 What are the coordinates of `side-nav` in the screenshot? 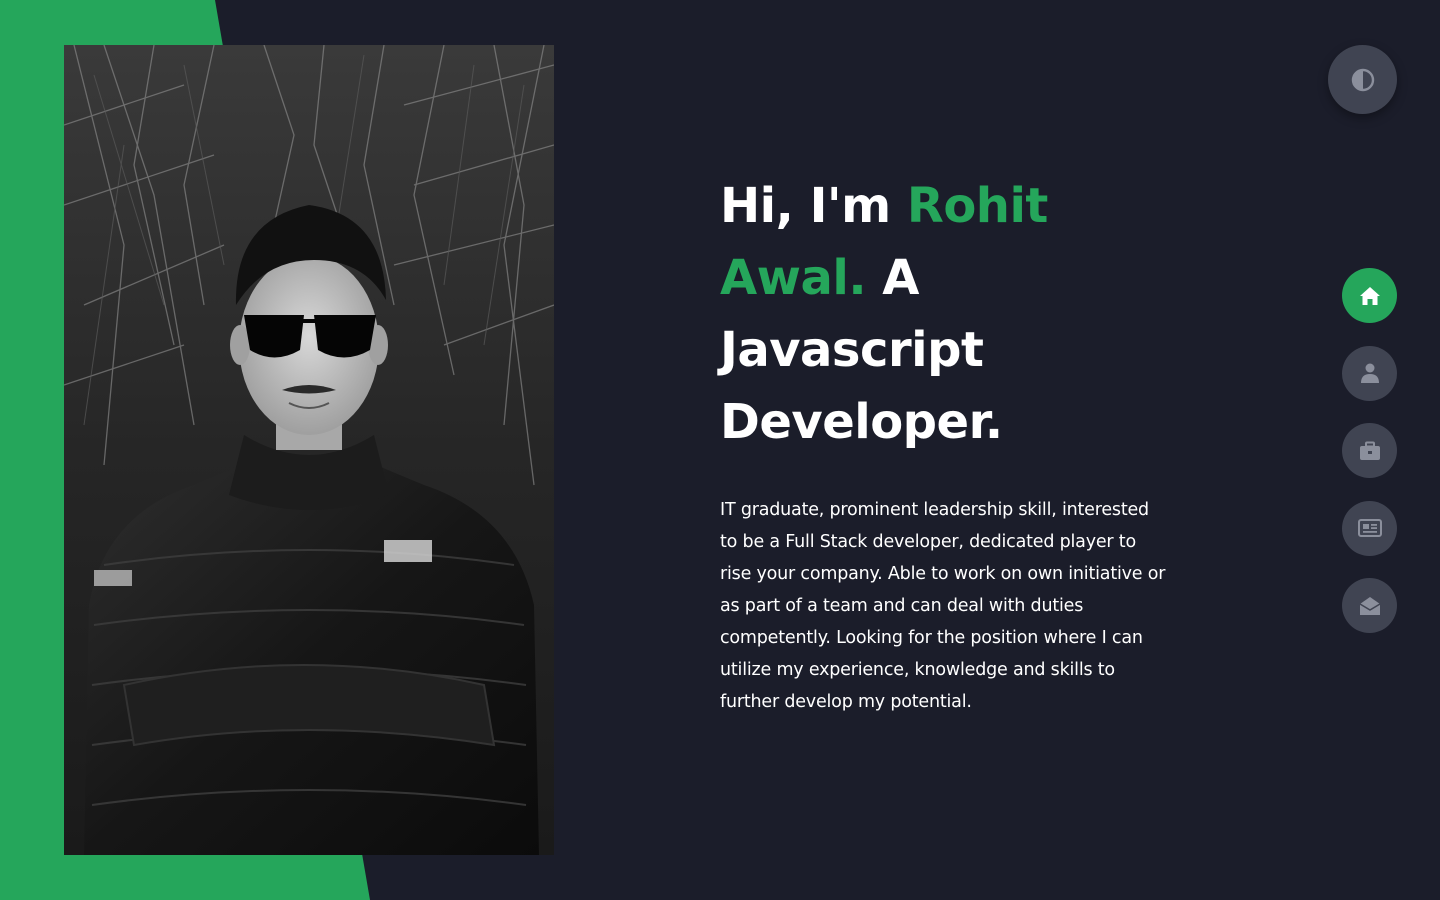 It's located at (1369, 462).